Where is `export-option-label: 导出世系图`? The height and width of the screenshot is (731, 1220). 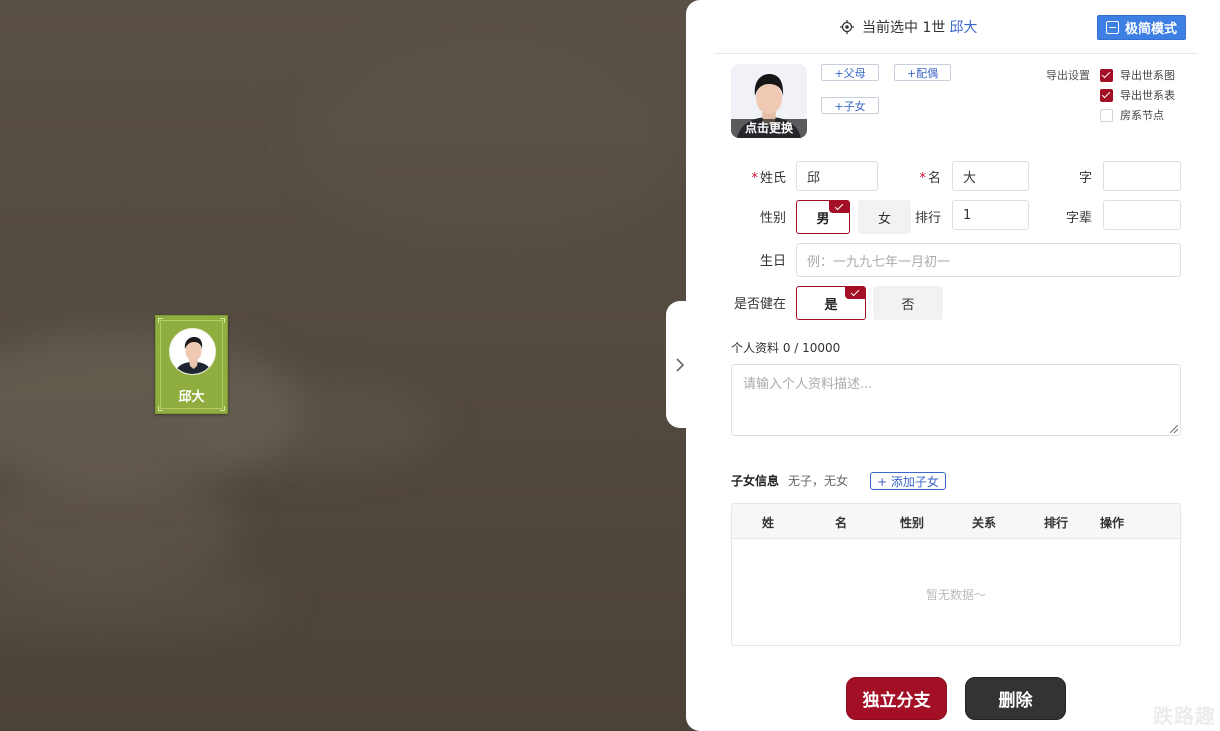 export-option-label: 导出世系图 is located at coordinates (1147, 75).